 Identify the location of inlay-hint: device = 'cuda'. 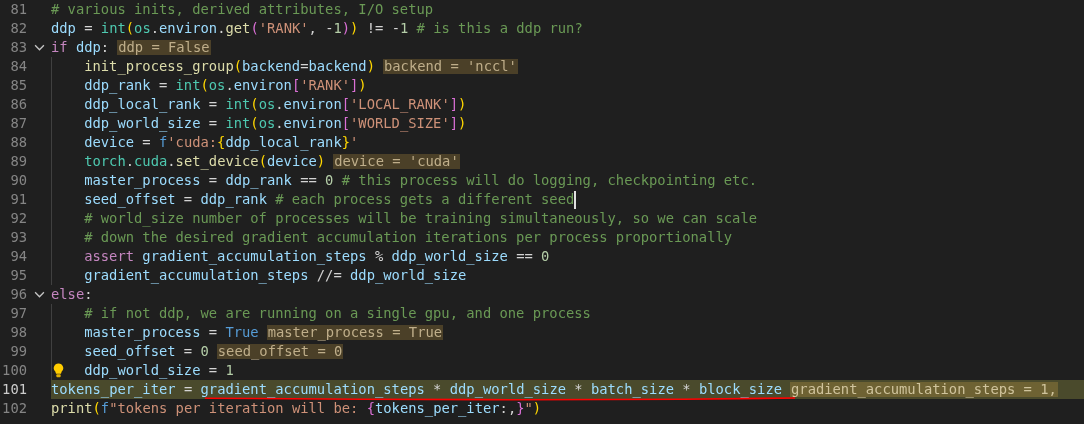
(396, 161).